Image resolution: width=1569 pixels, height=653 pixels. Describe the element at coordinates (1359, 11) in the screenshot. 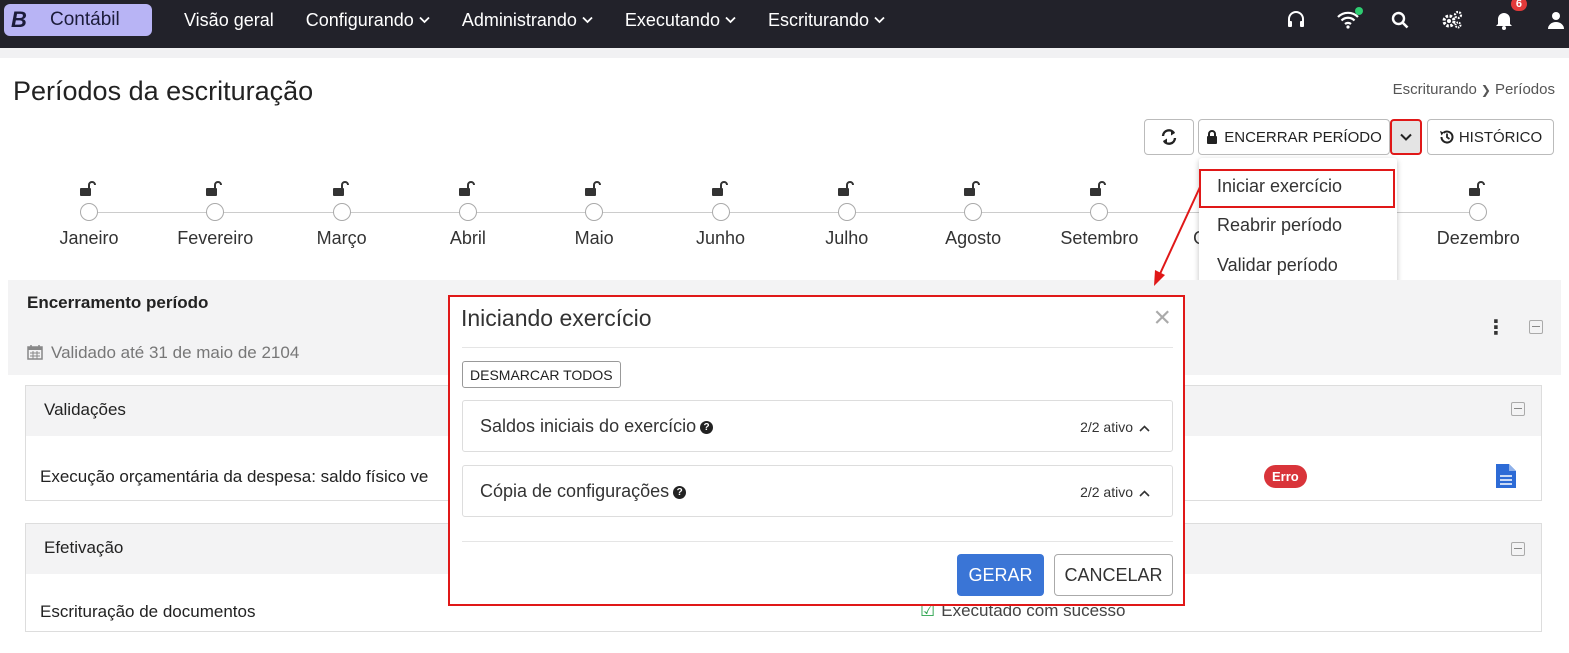

I see `online-indicator` at that location.